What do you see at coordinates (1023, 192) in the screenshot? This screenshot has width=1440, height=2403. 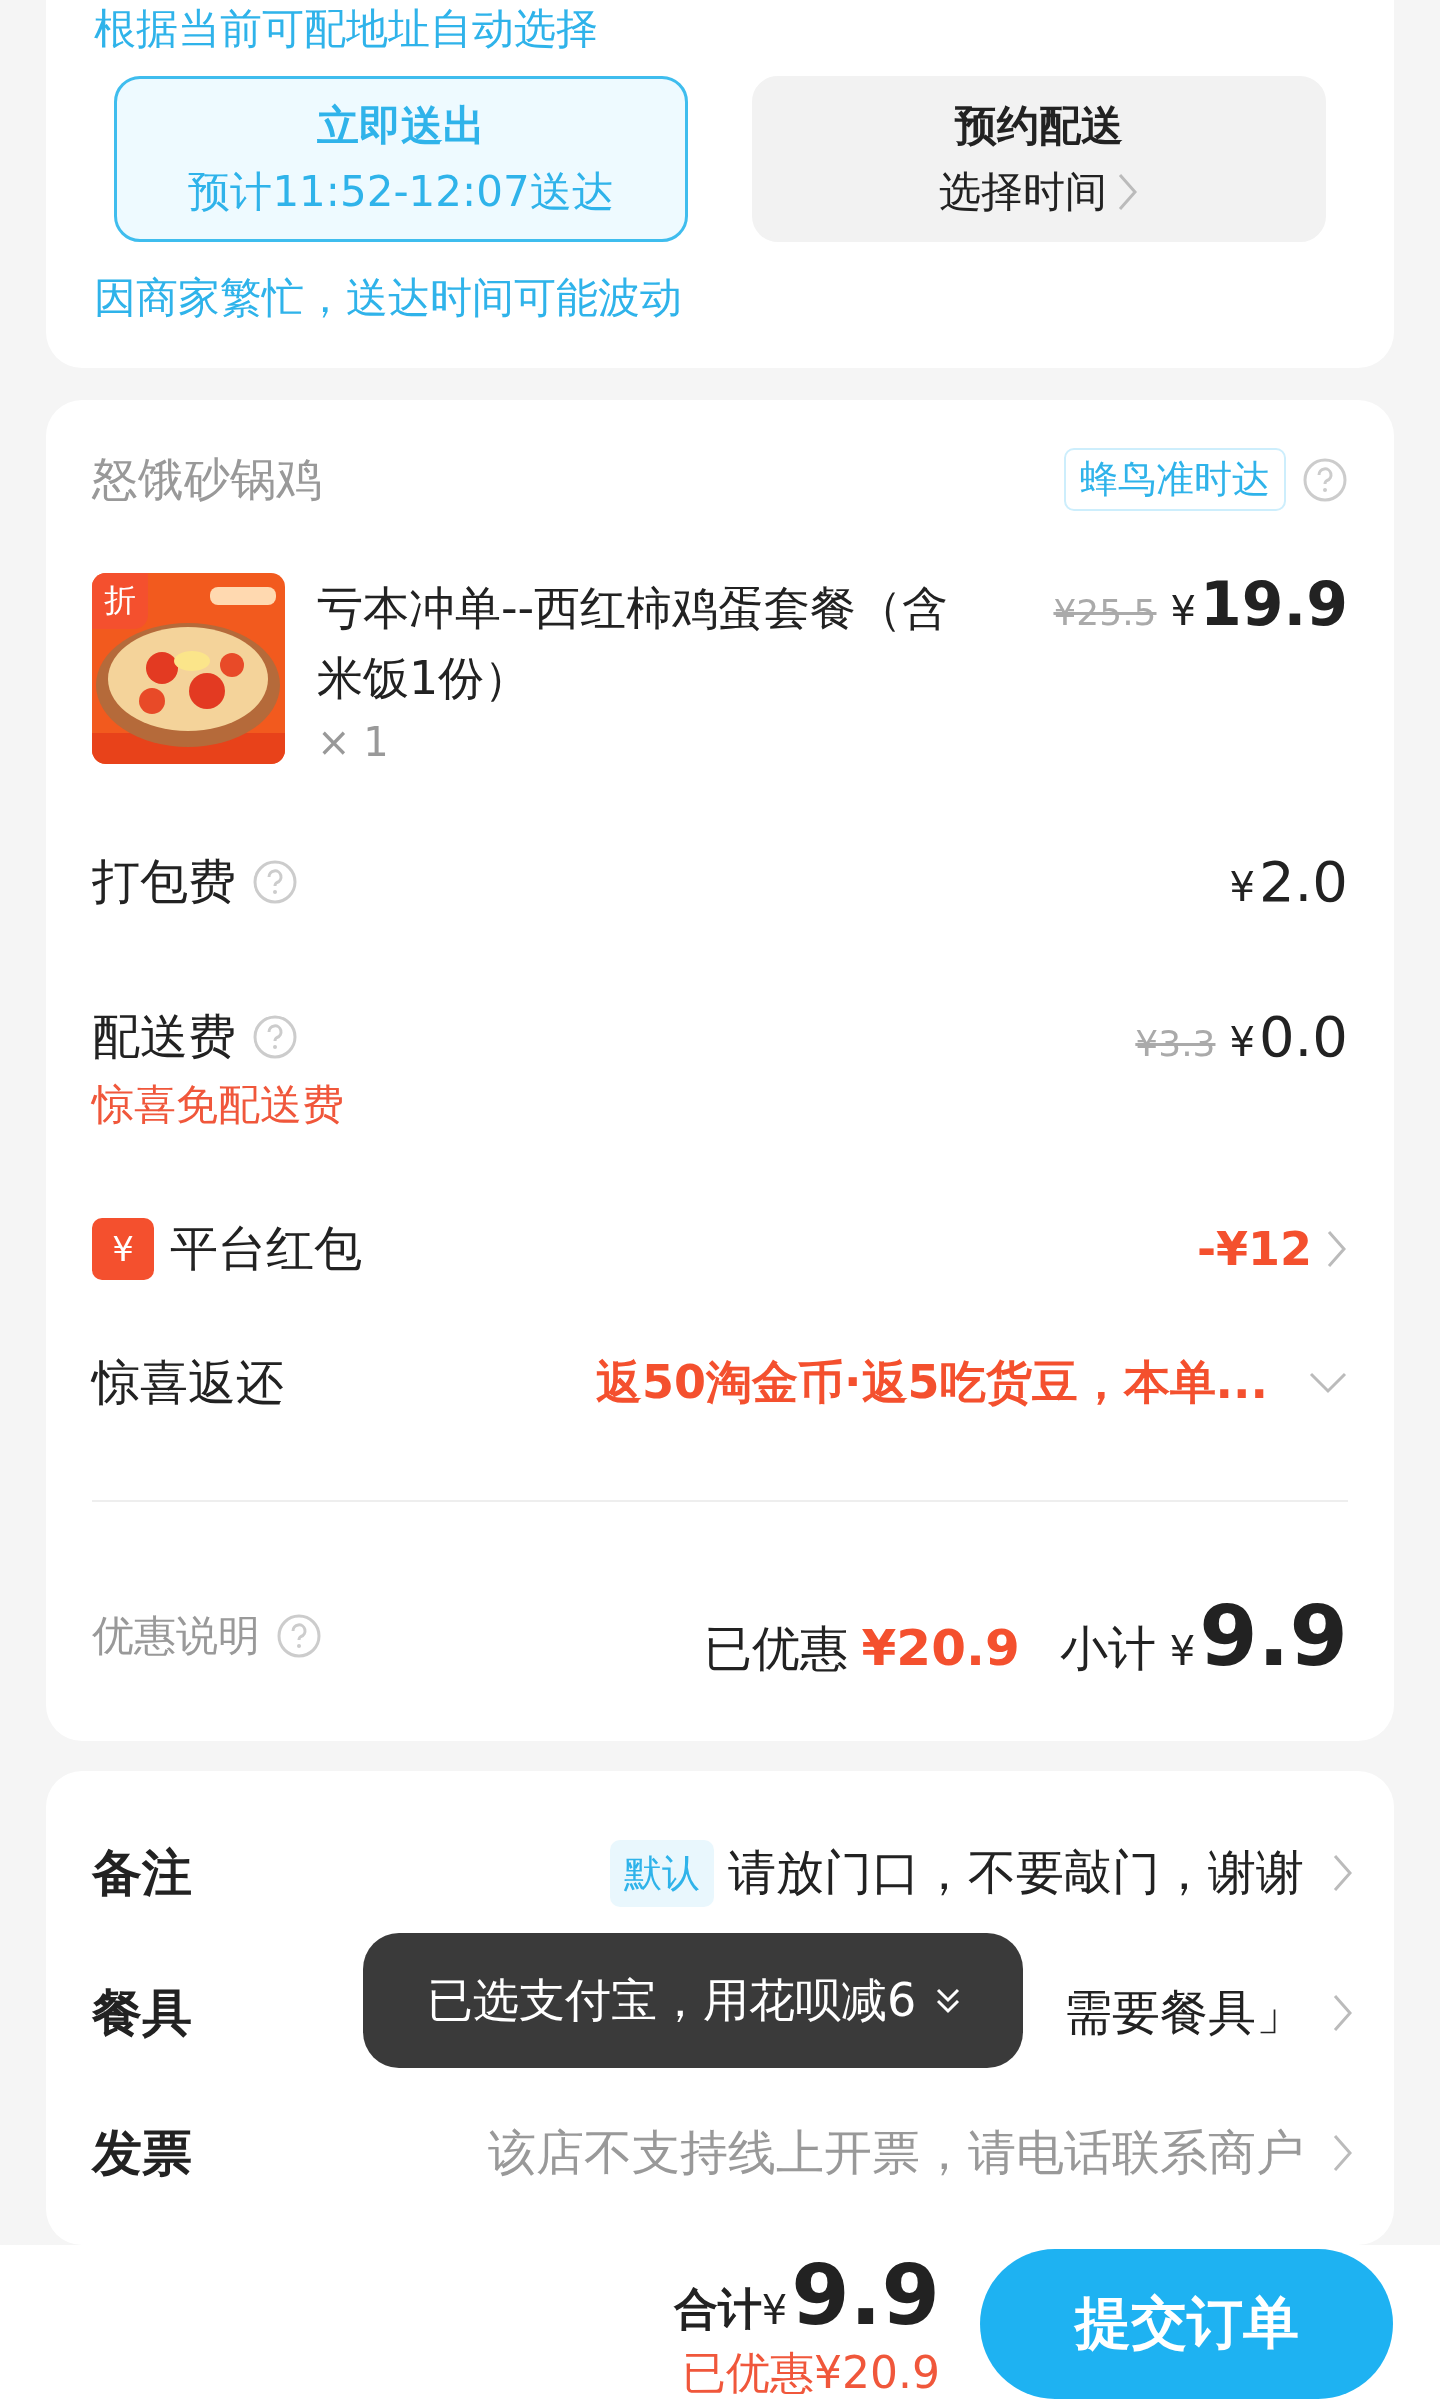 I see `option-detail: 选择时间` at bounding box center [1023, 192].